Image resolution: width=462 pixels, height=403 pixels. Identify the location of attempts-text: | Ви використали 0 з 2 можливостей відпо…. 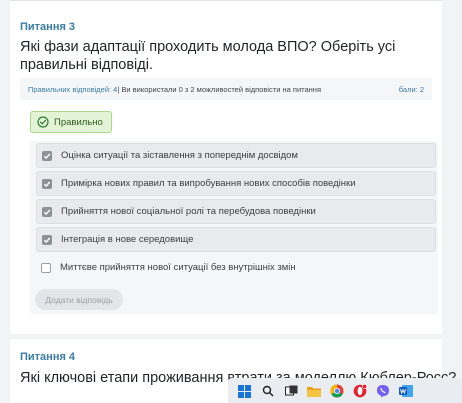
(219, 89).